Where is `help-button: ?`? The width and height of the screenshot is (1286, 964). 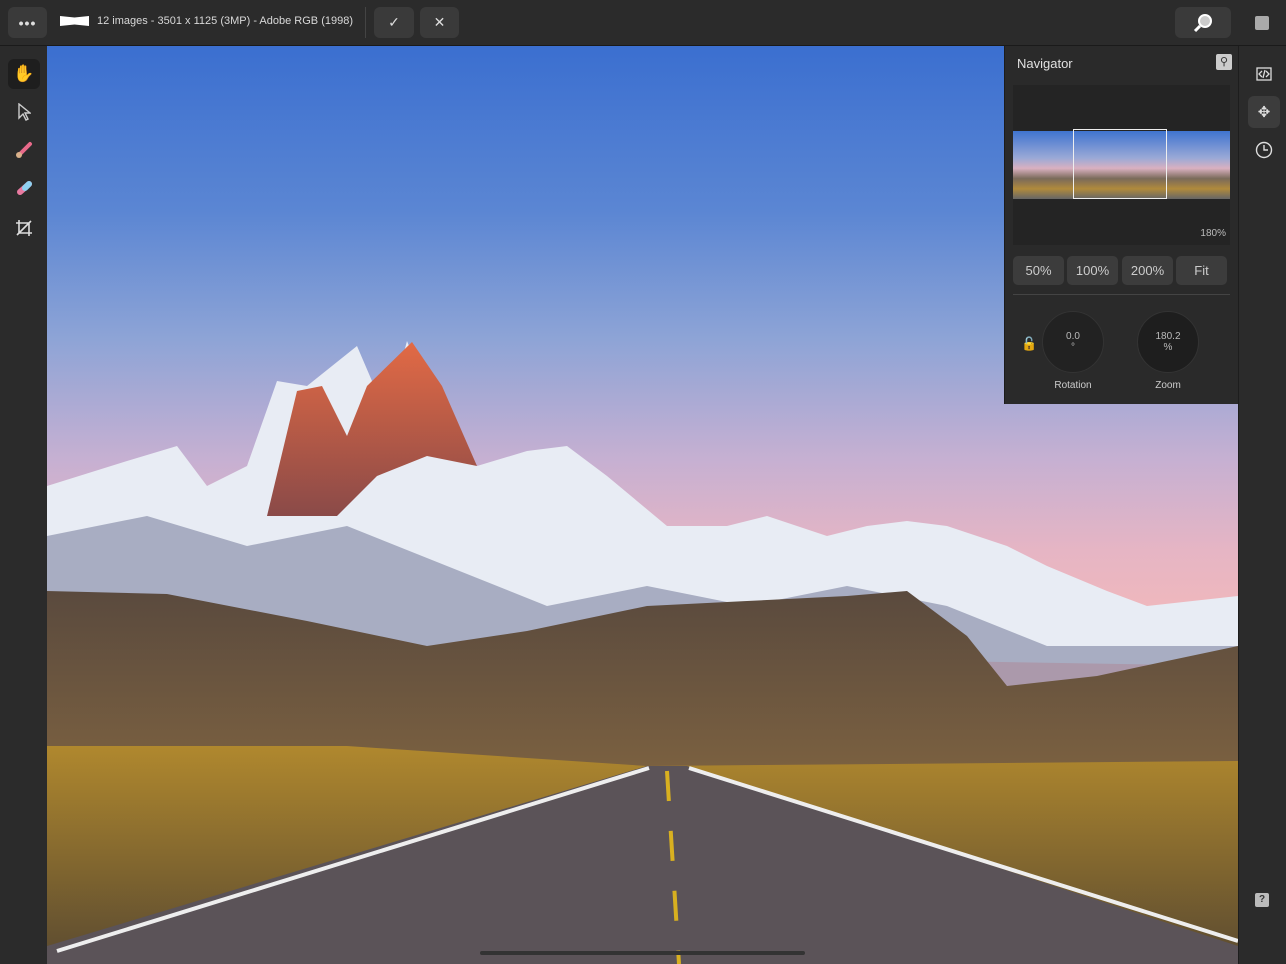
help-button: ? is located at coordinates (1262, 900).